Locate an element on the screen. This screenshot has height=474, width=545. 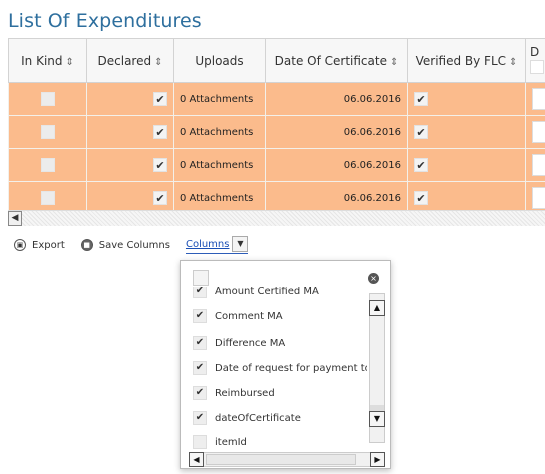
header-label: Verified By FLC is located at coordinates (461, 60).